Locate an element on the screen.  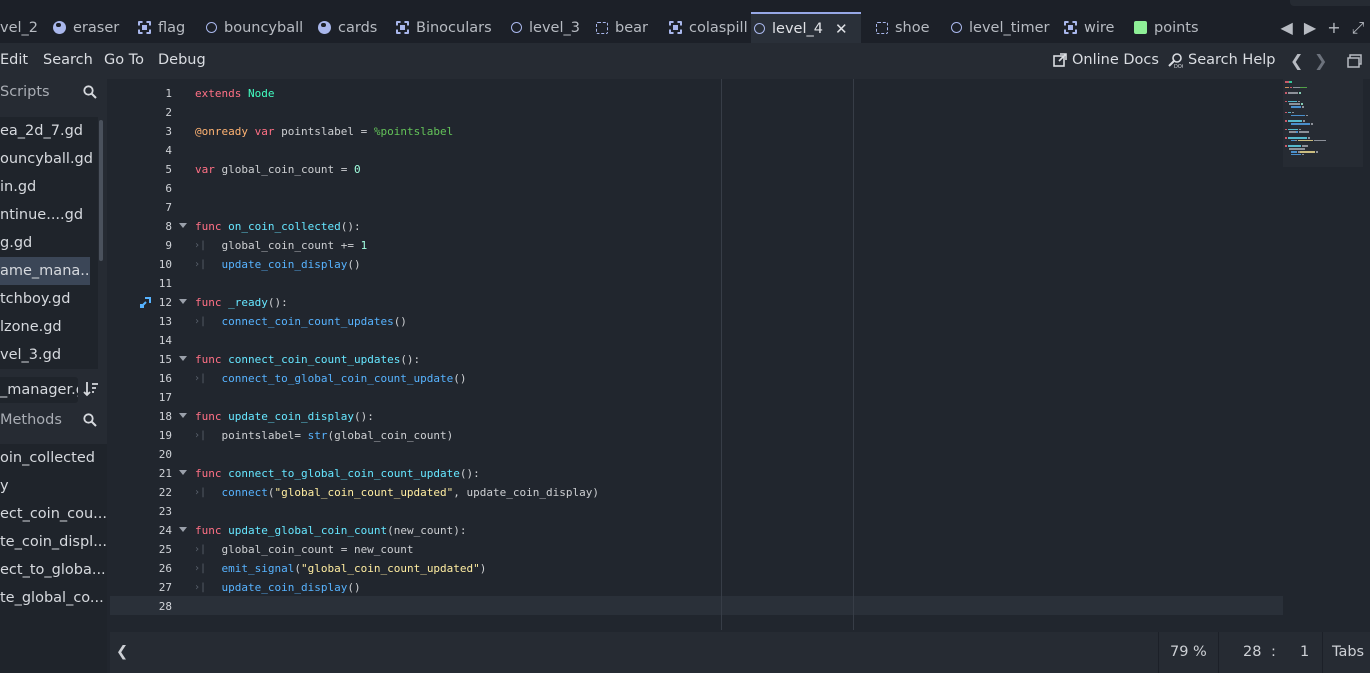
close-tab-icon: ✕ is located at coordinates (841, 29).